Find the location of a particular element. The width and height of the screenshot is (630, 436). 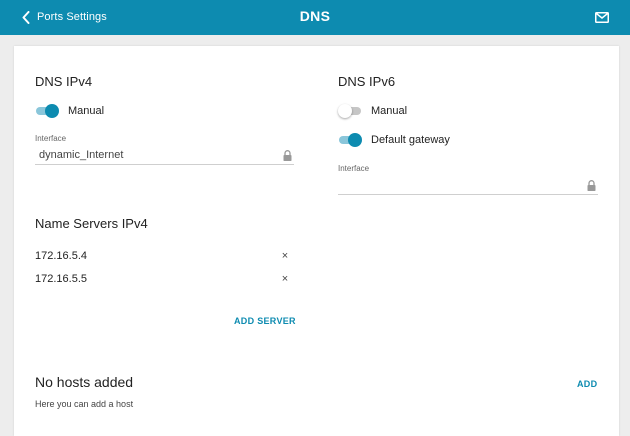

name-servers-title: Name Servers IPv4 is located at coordinates (91, 223).